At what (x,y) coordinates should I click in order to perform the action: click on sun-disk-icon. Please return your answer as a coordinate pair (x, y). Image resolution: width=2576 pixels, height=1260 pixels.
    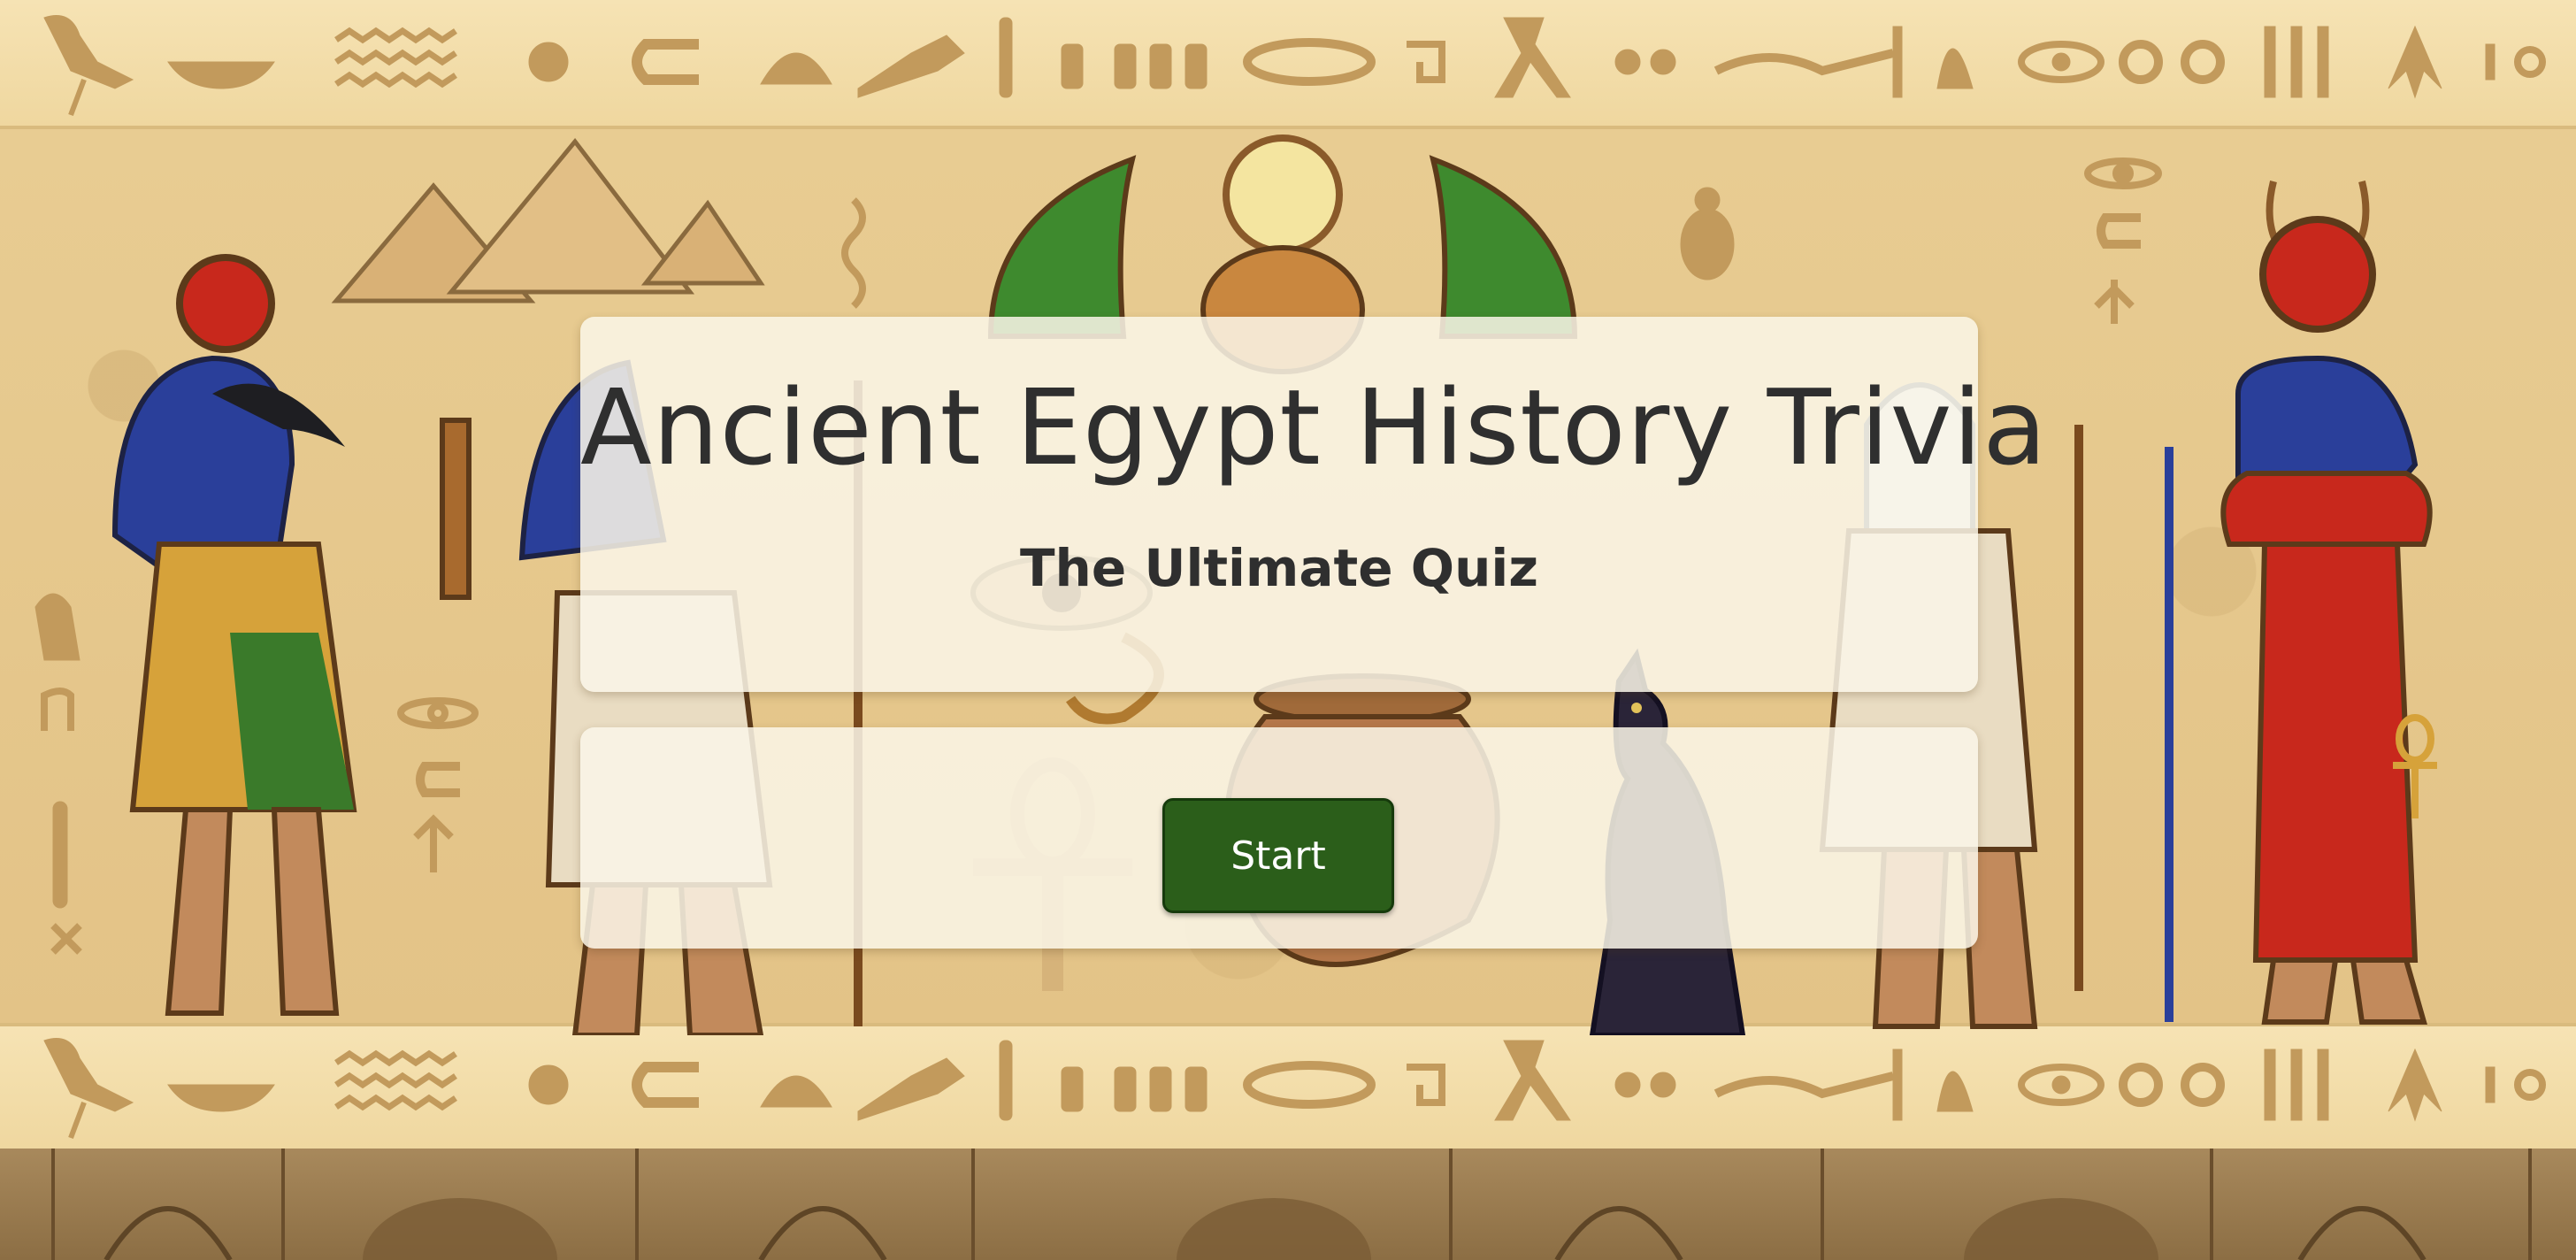
    Looking at the image, I should click on (1283, 194).